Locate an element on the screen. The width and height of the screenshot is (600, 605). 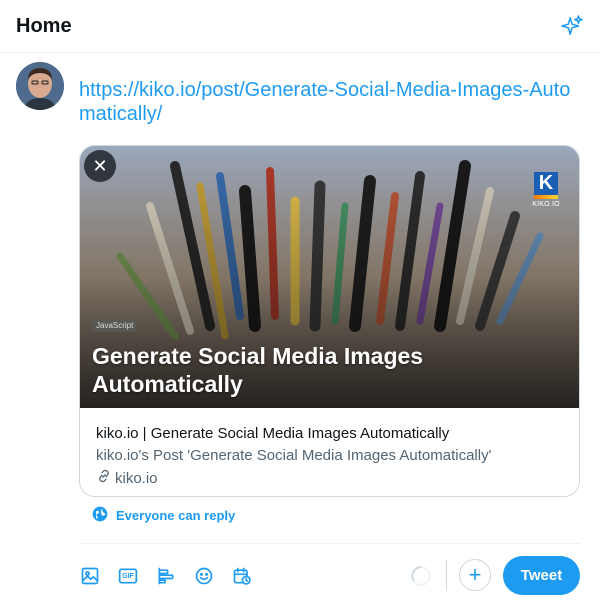
page-title: Home is located at coordinates (44, 25).